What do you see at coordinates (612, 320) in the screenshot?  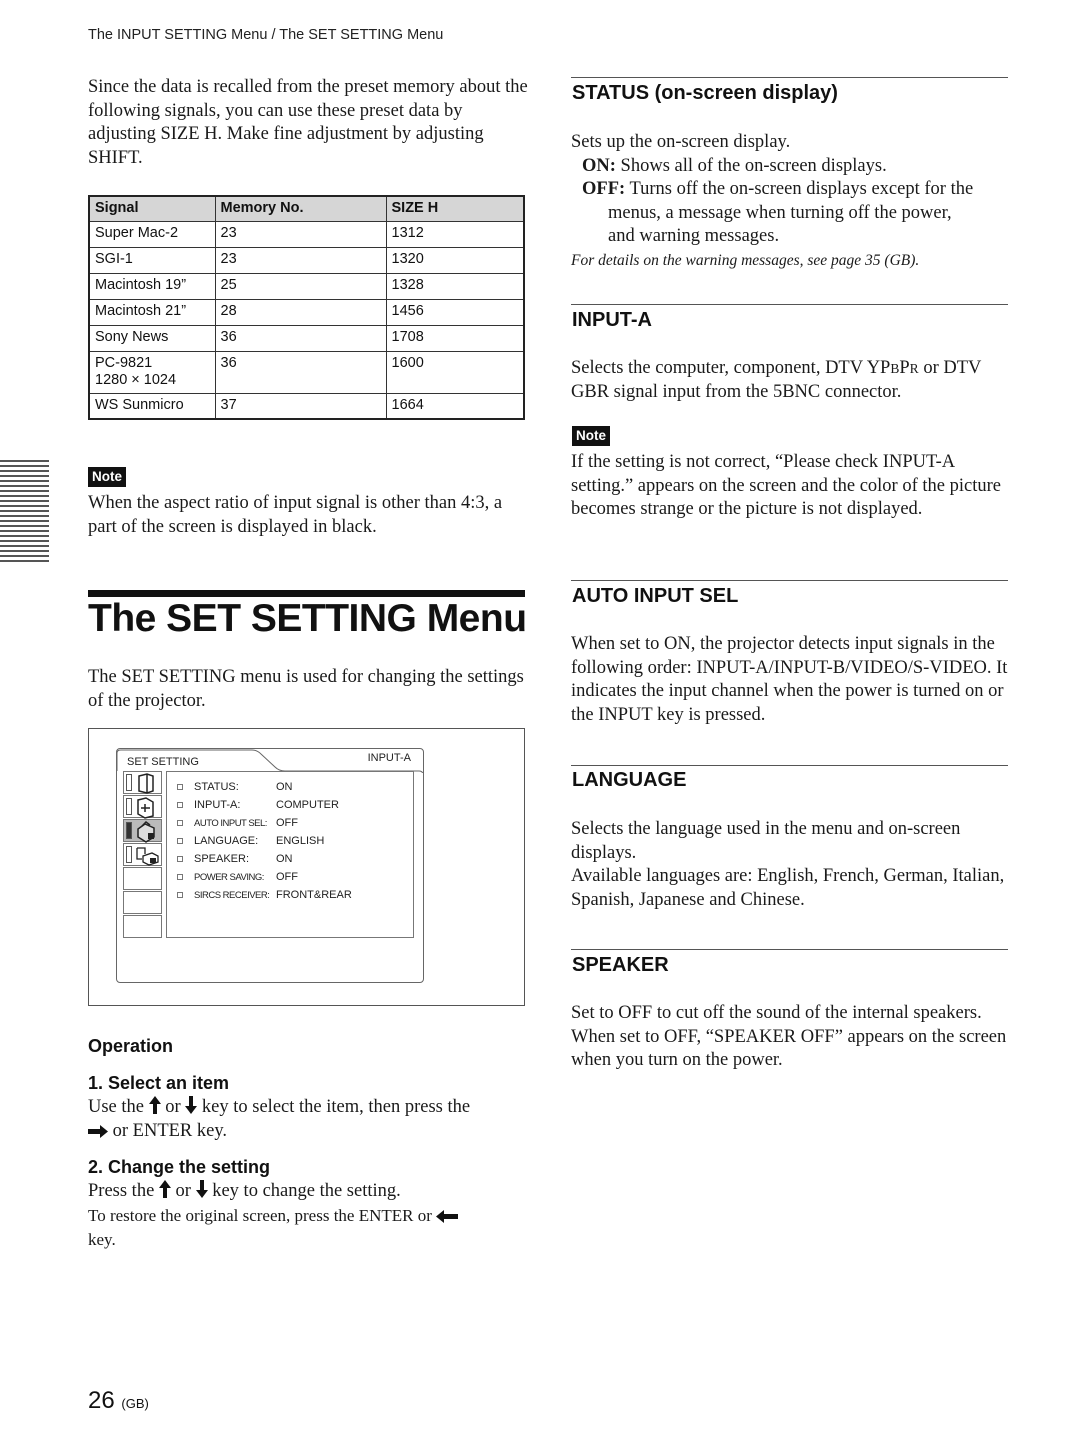 I see `input-a-heading: INPUT-A` at bounding box center [612, 320].